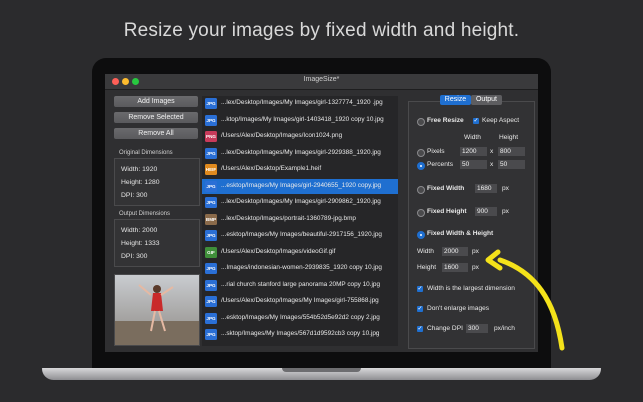  I want to click on original-dpi: DPI: 300, so click(134, 195).